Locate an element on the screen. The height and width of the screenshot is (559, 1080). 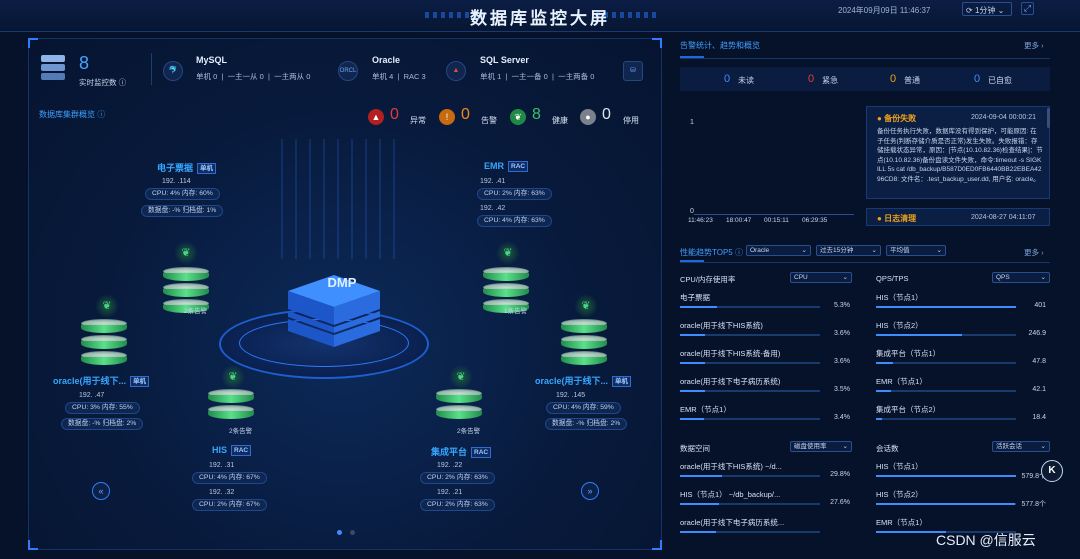
node-name-oracle-left: oracle(用于线下... 单机 is located at coordinates (101, 381).